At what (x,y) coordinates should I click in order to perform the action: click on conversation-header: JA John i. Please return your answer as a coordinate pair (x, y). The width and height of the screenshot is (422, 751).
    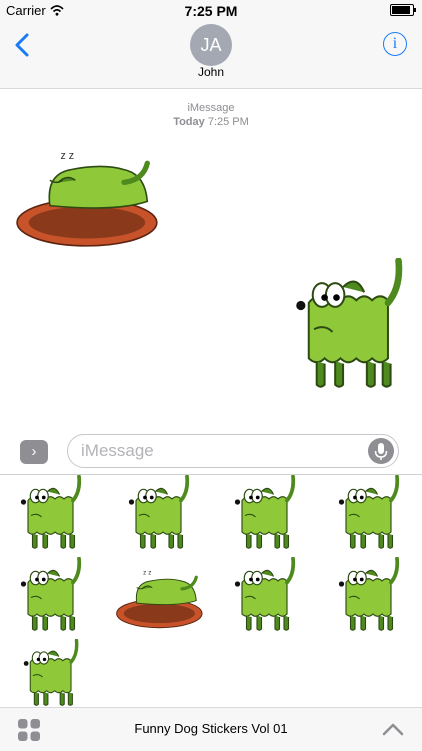
    Looking at the image, I should click on (211, 55).